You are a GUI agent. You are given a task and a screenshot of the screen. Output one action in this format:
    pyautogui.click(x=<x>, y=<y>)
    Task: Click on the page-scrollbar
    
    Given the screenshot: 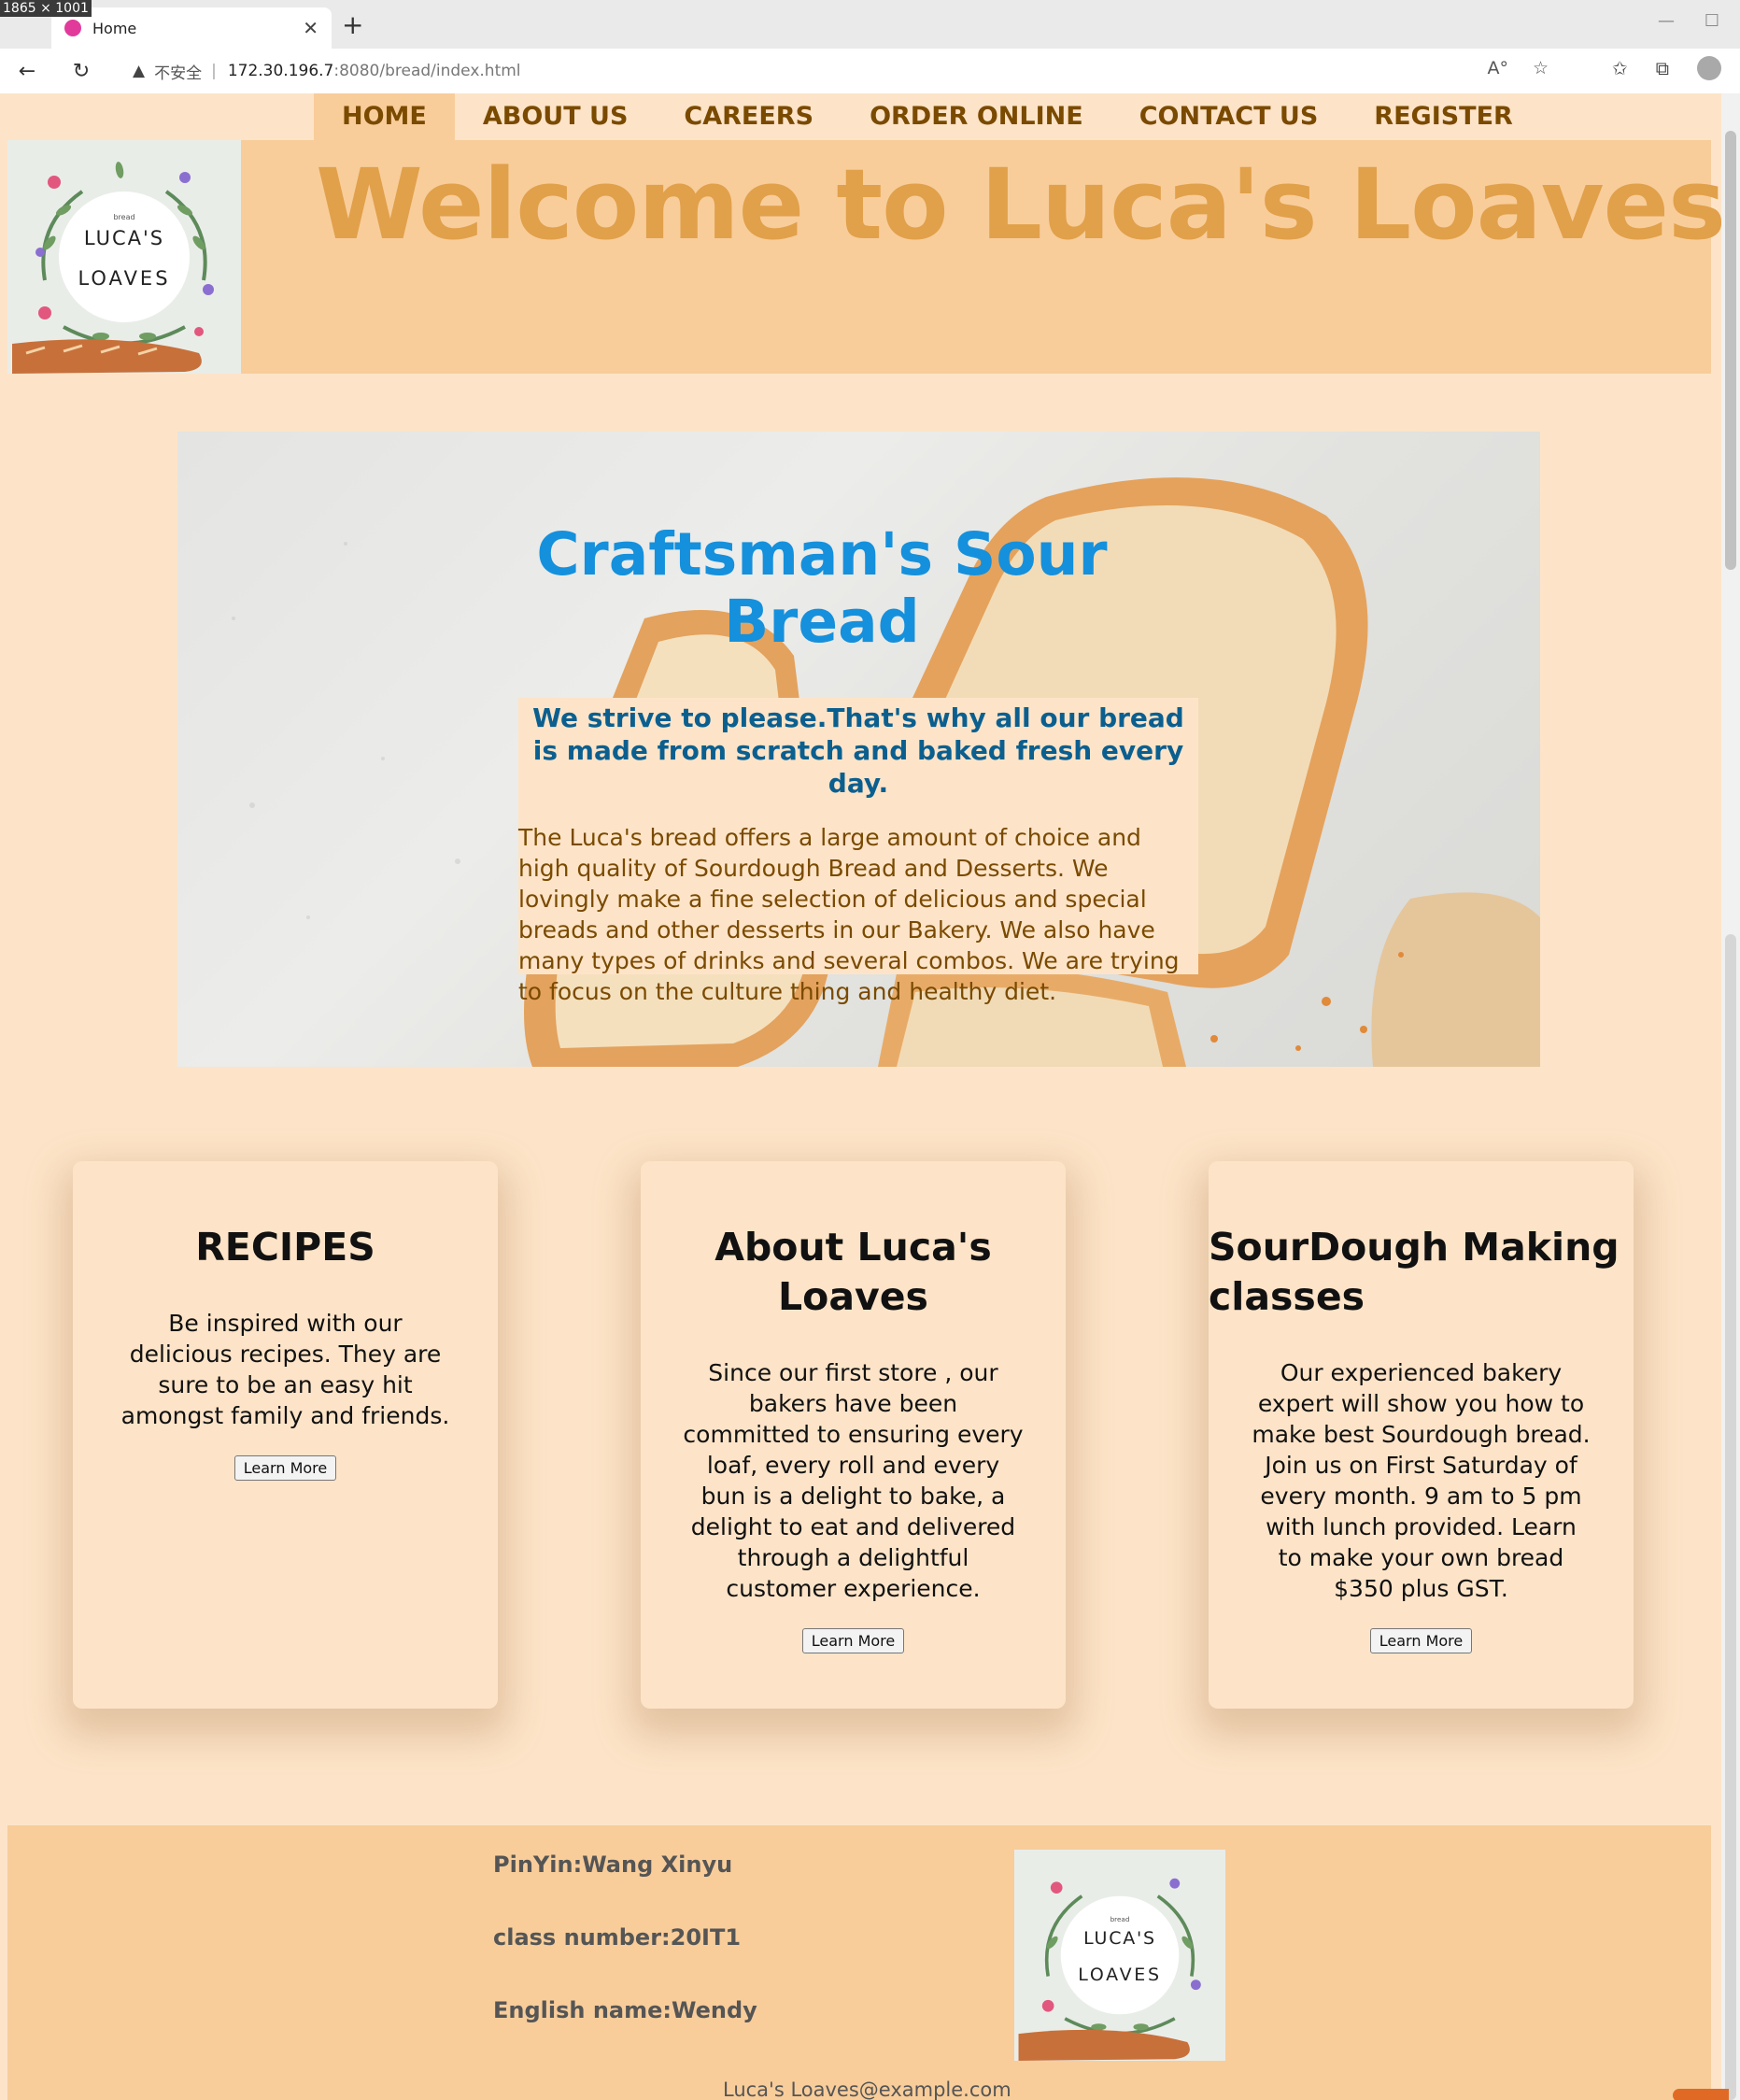 What is the action you would take?
    pyautogui.click(x=1731, y=1097)
    